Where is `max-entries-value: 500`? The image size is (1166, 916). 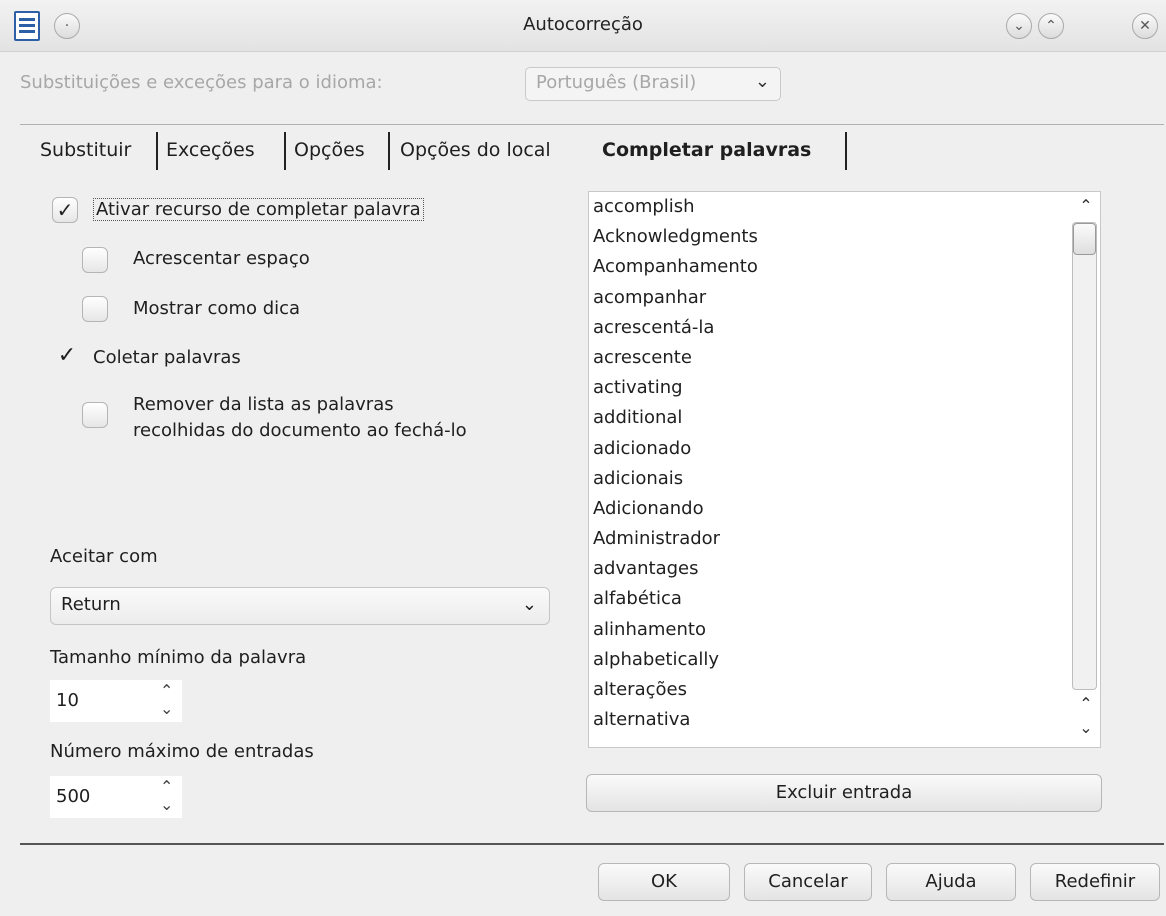
max-entries-value: 500 is located at coordinates (73, 796).